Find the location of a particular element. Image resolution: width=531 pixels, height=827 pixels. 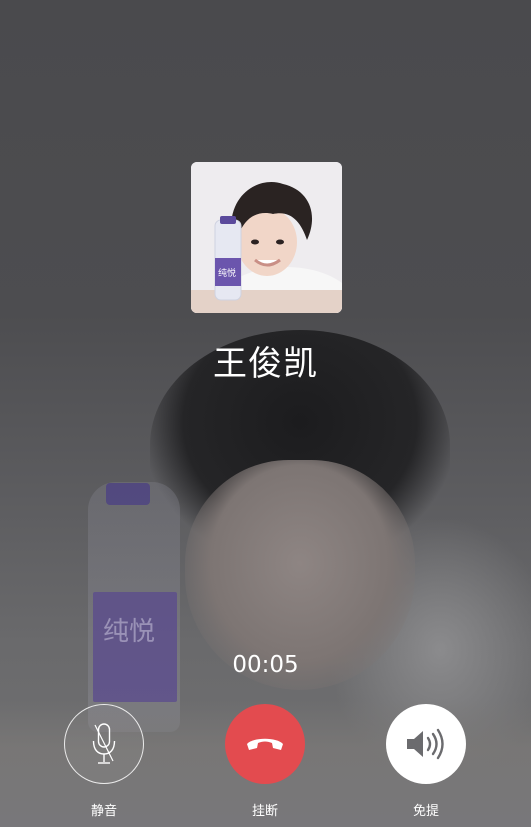

speaker-button is located at coordinates (426, 744).